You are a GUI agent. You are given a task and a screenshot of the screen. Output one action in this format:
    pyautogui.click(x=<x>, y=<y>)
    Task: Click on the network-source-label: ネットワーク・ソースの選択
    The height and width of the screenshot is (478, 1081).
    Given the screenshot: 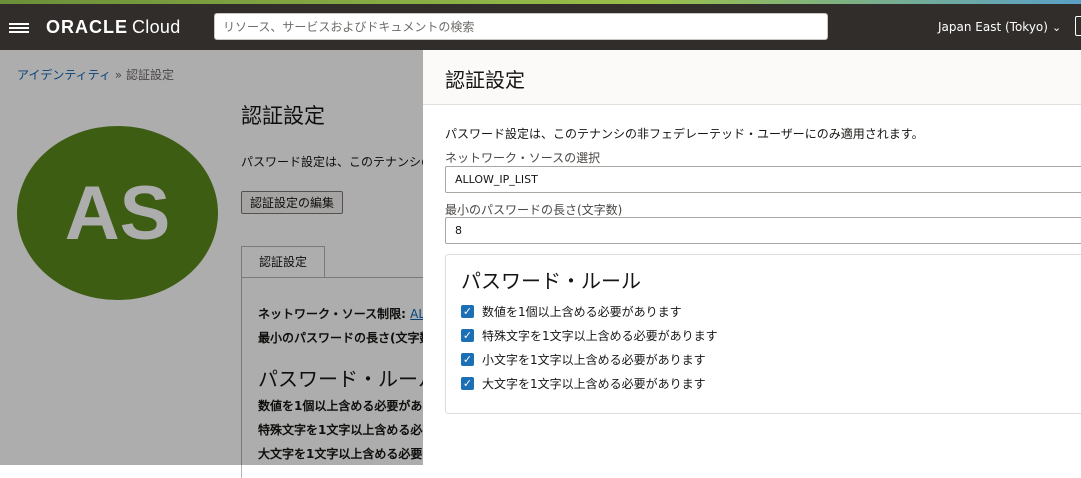 What is the action you would take?
    pyautogui.click(x=523, y=158)
    